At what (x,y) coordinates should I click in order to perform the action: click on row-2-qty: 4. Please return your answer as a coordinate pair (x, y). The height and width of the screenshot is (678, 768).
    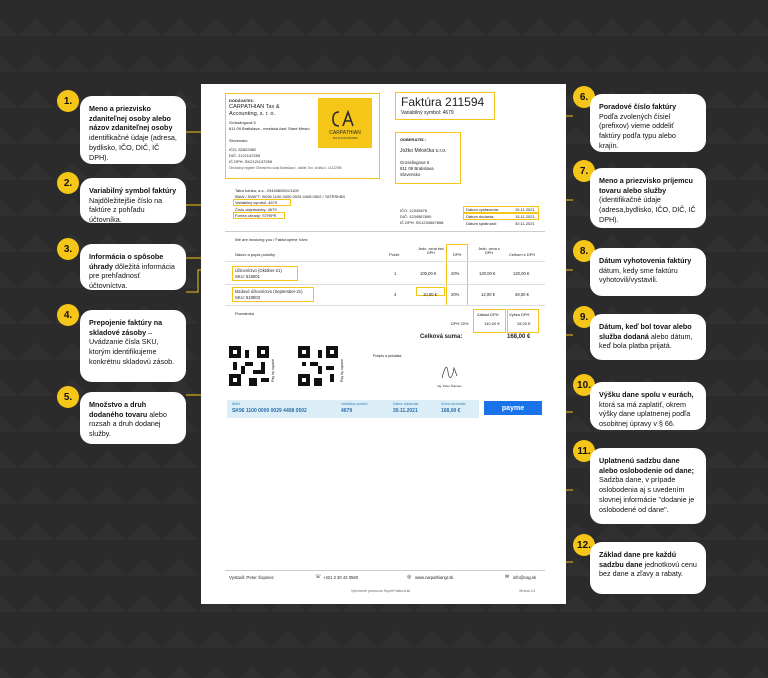
    Looking at the image, I should click on (395, 294).